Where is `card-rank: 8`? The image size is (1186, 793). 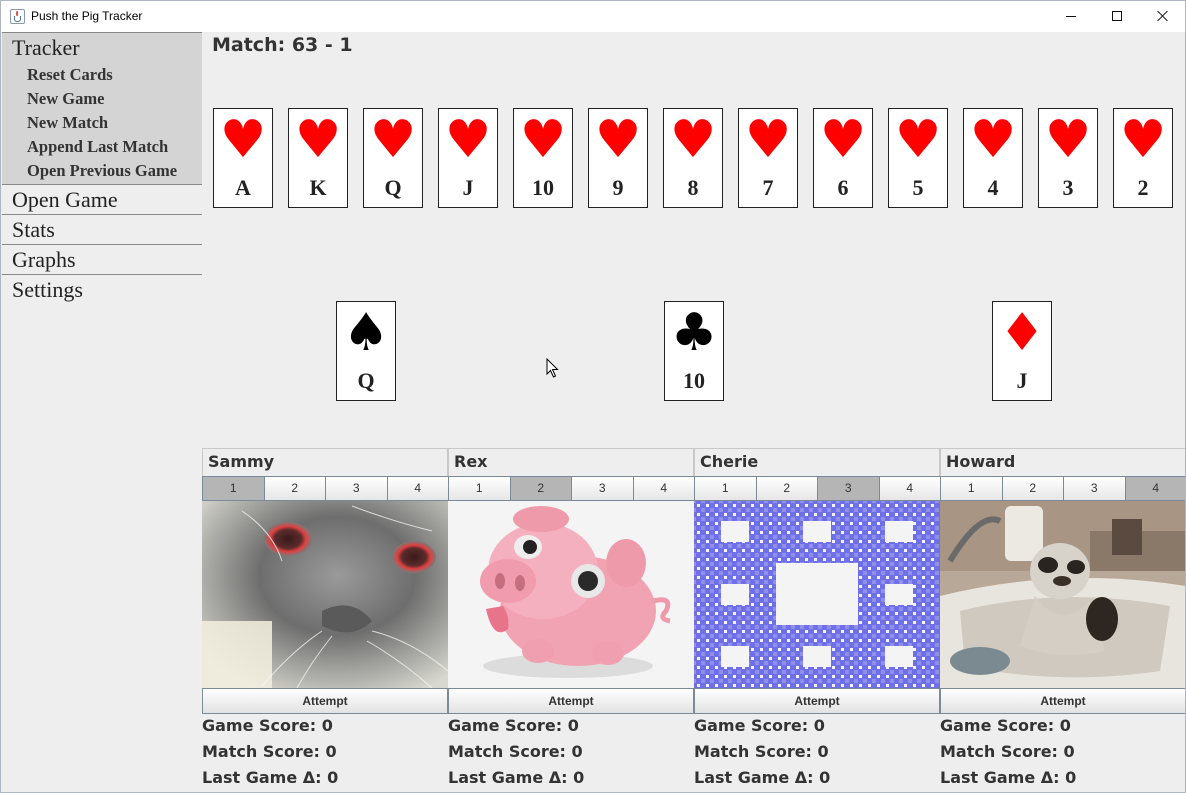
card-rank: 8 is located at coordinates (693, 187).